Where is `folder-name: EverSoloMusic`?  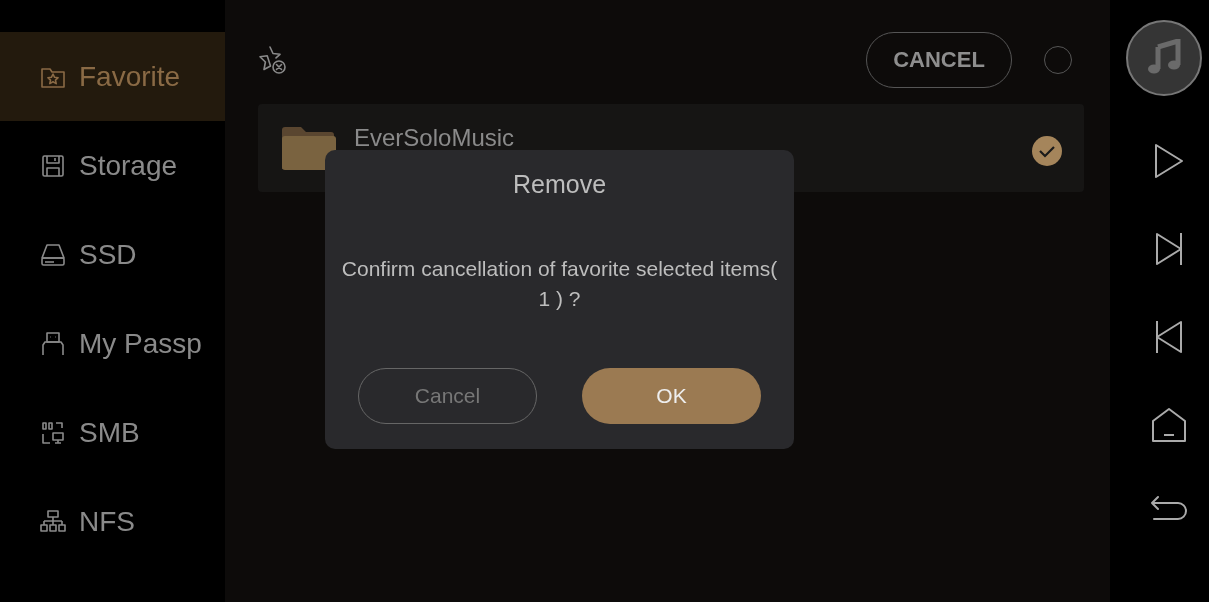
folder-name: EverSoloMusic is located at coordinates (435, 138).